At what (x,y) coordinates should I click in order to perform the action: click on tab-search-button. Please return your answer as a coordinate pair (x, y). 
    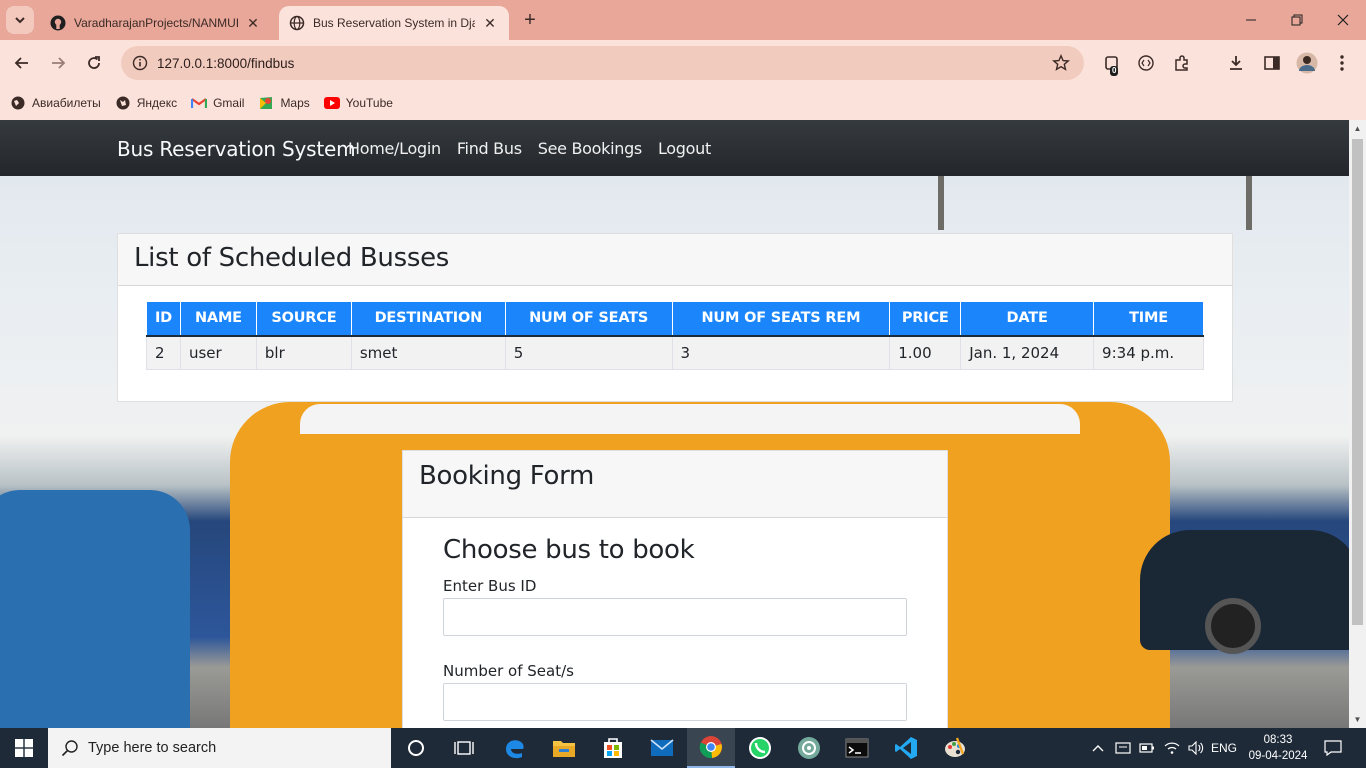
    Looking at the image, I should click on (20, 20).